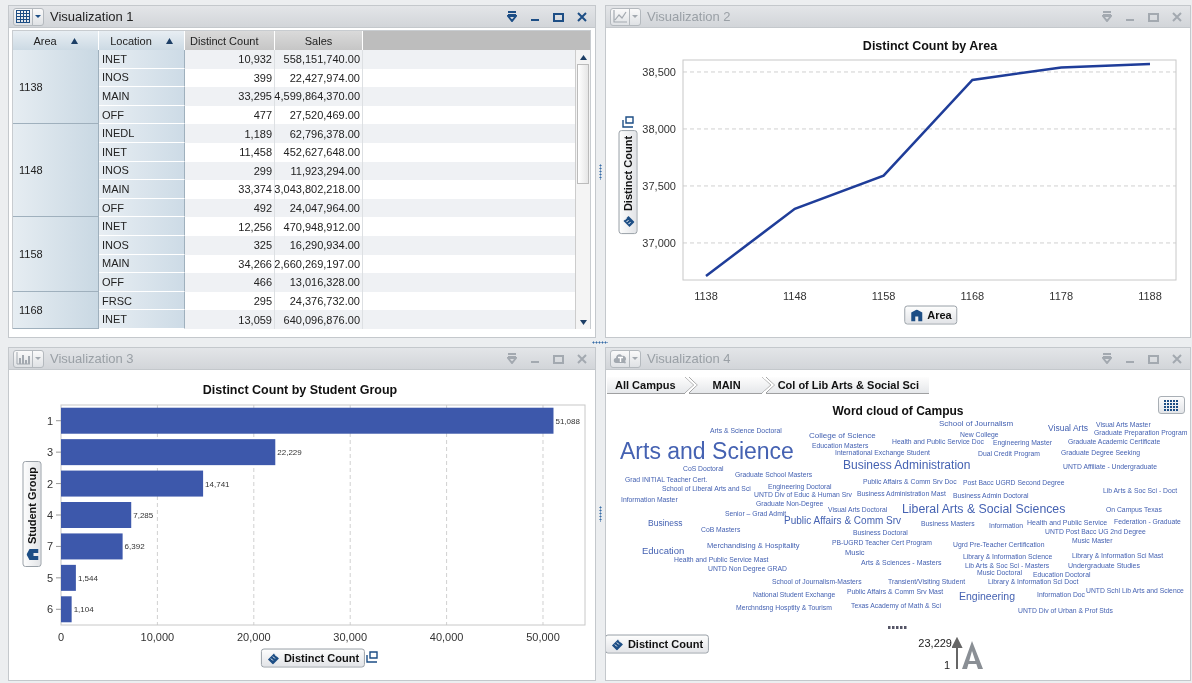  What do you see at coordinates (56, 87) in the screenshot?
I see `row-header: 1138` at bounding box center [56, 87].